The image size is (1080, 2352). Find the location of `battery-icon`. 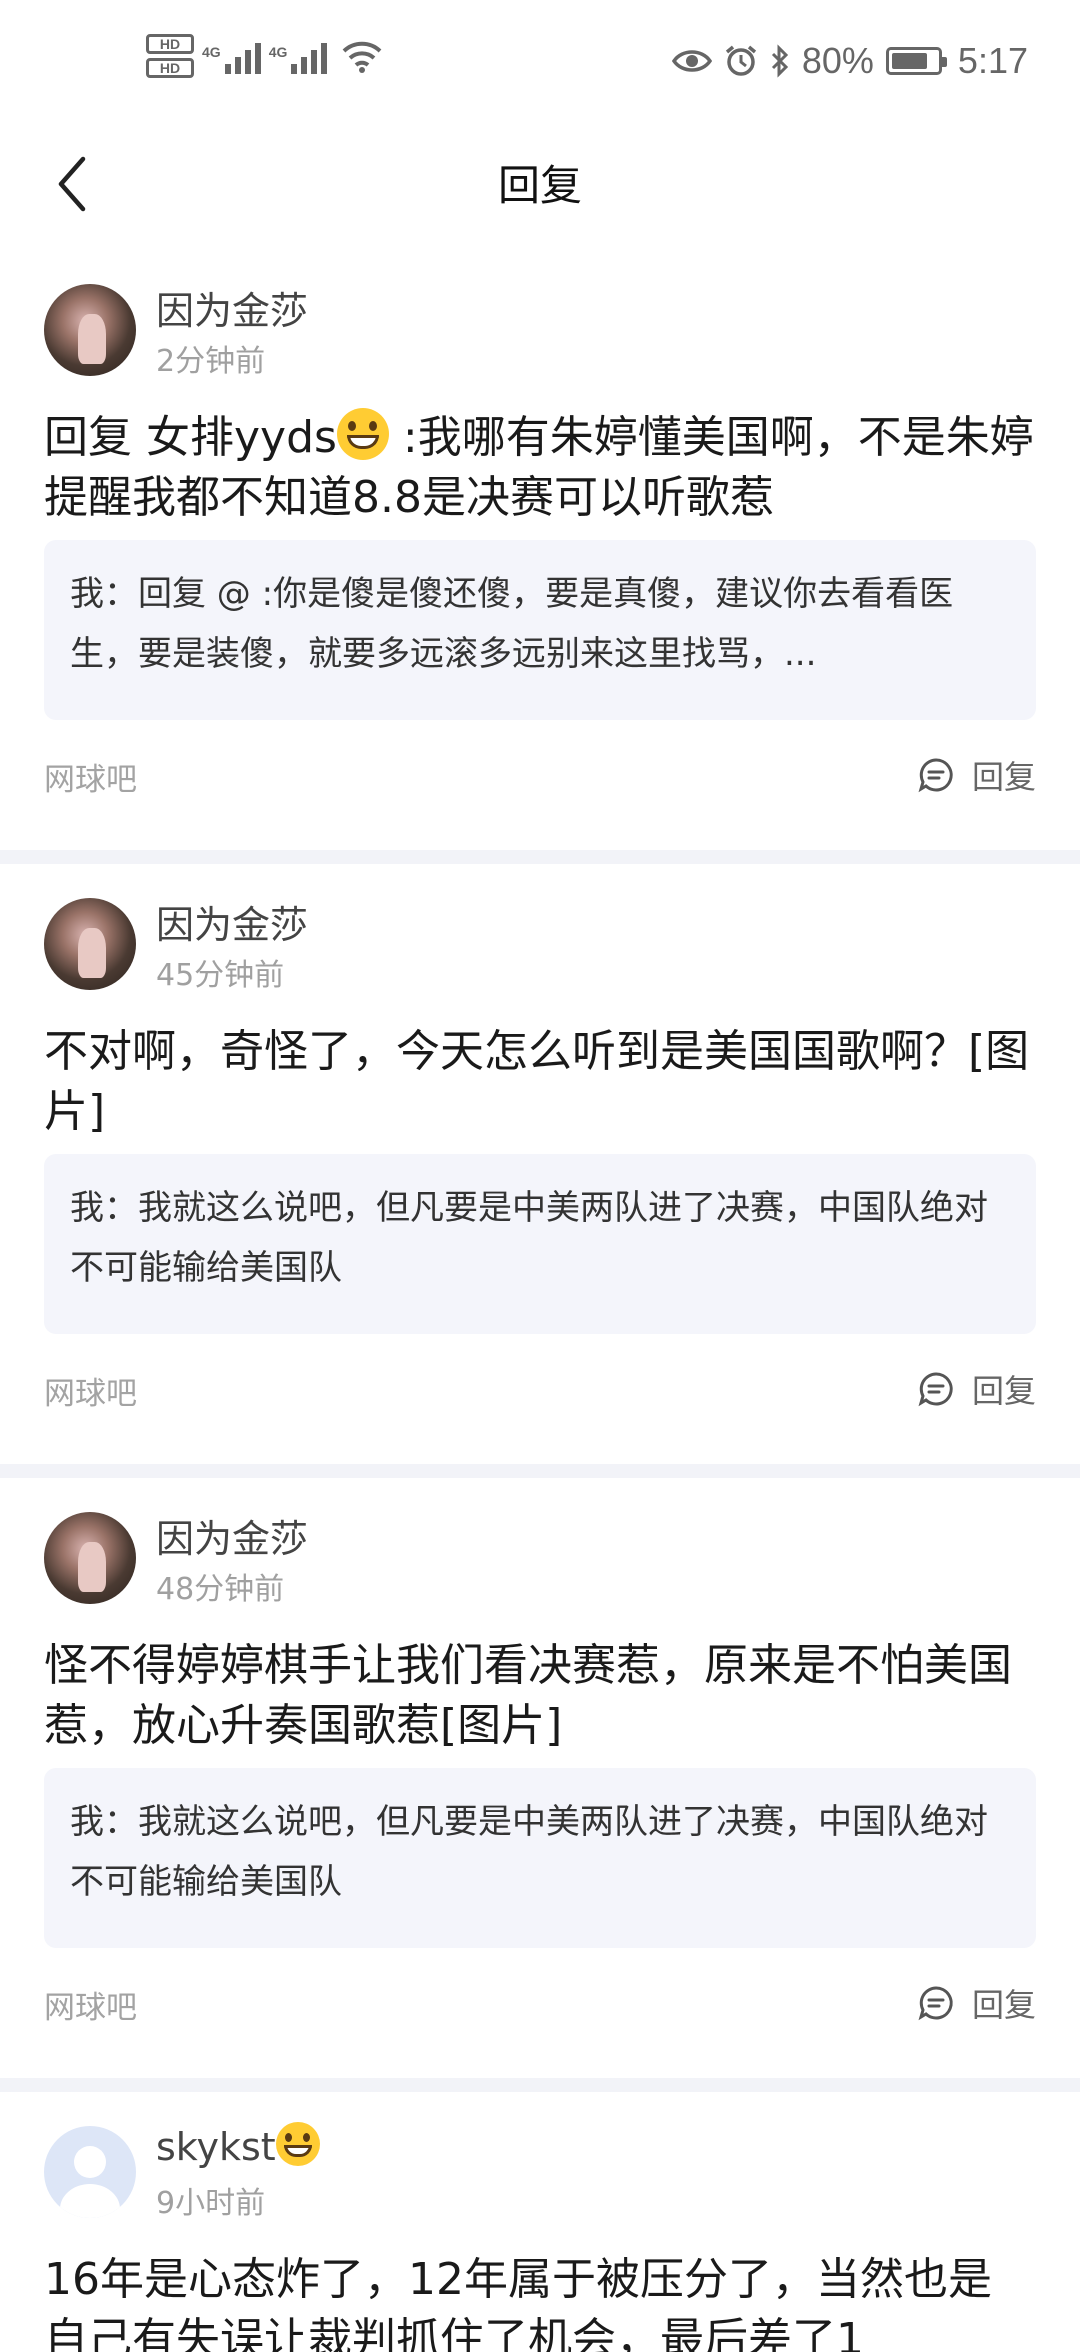

battery-icon is located at coordinates (916, 61).